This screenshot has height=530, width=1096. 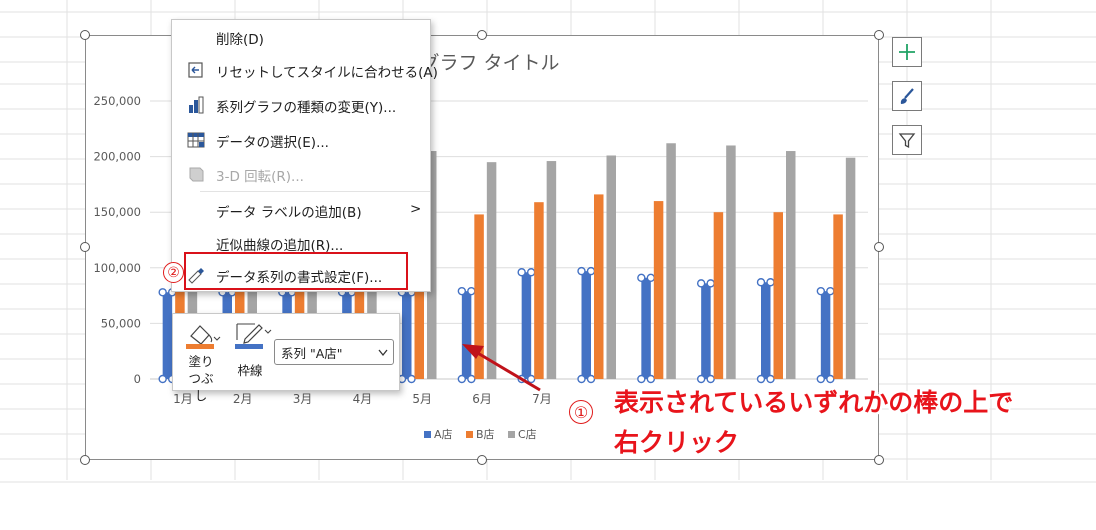 I want to click on reset-style-icon, so click(x=195, y=70).